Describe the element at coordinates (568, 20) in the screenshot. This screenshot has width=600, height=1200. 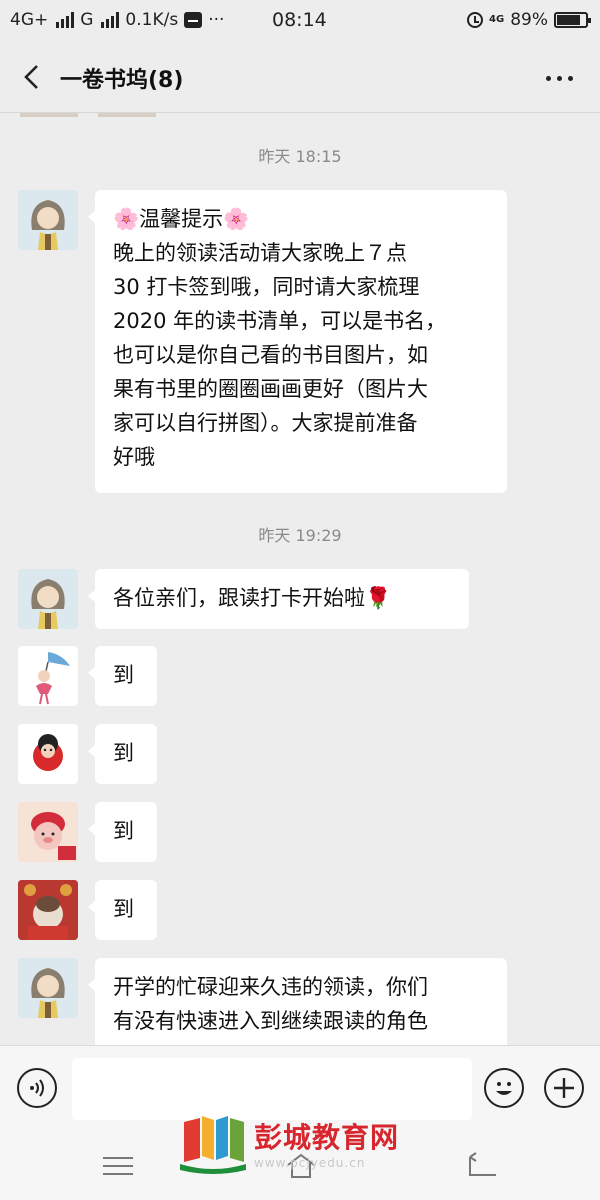
I see `battery-fill` at that location.